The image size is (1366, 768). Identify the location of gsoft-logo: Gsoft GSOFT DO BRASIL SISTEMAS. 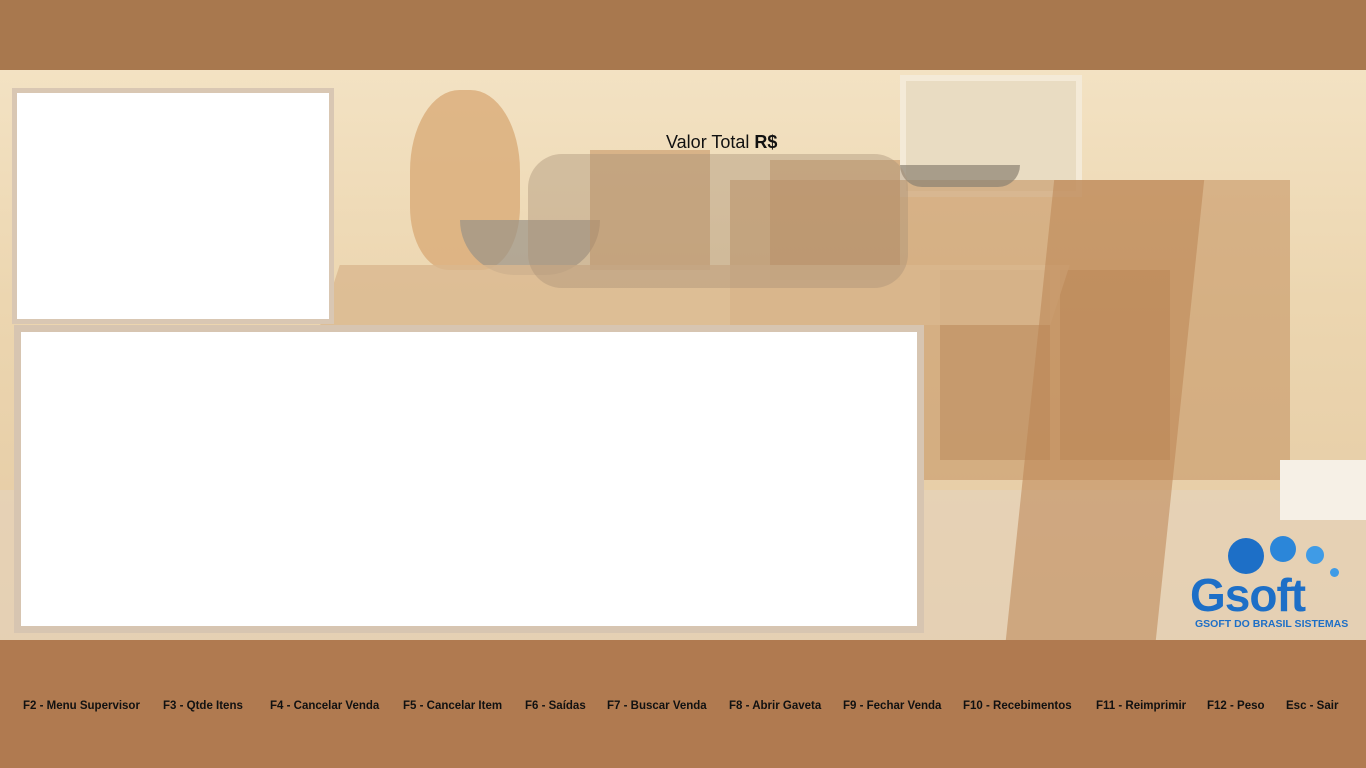
(1268, 584).